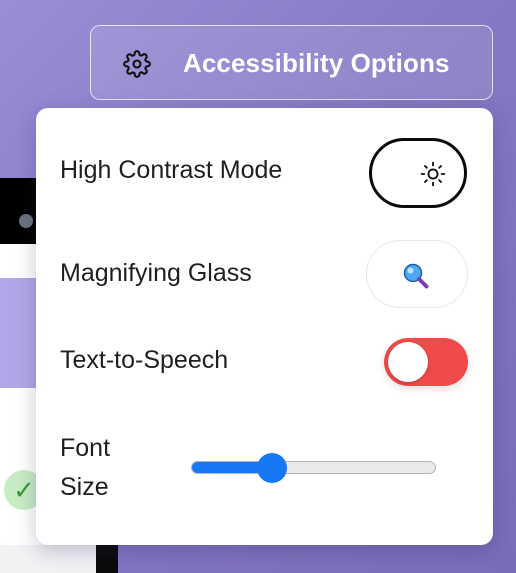 Image resolution: width=516 pixels, height=573 pixels. Describe the element at coordinates (271, 468) in the screenshot. I see `font-size-slider-thumb` at that location.